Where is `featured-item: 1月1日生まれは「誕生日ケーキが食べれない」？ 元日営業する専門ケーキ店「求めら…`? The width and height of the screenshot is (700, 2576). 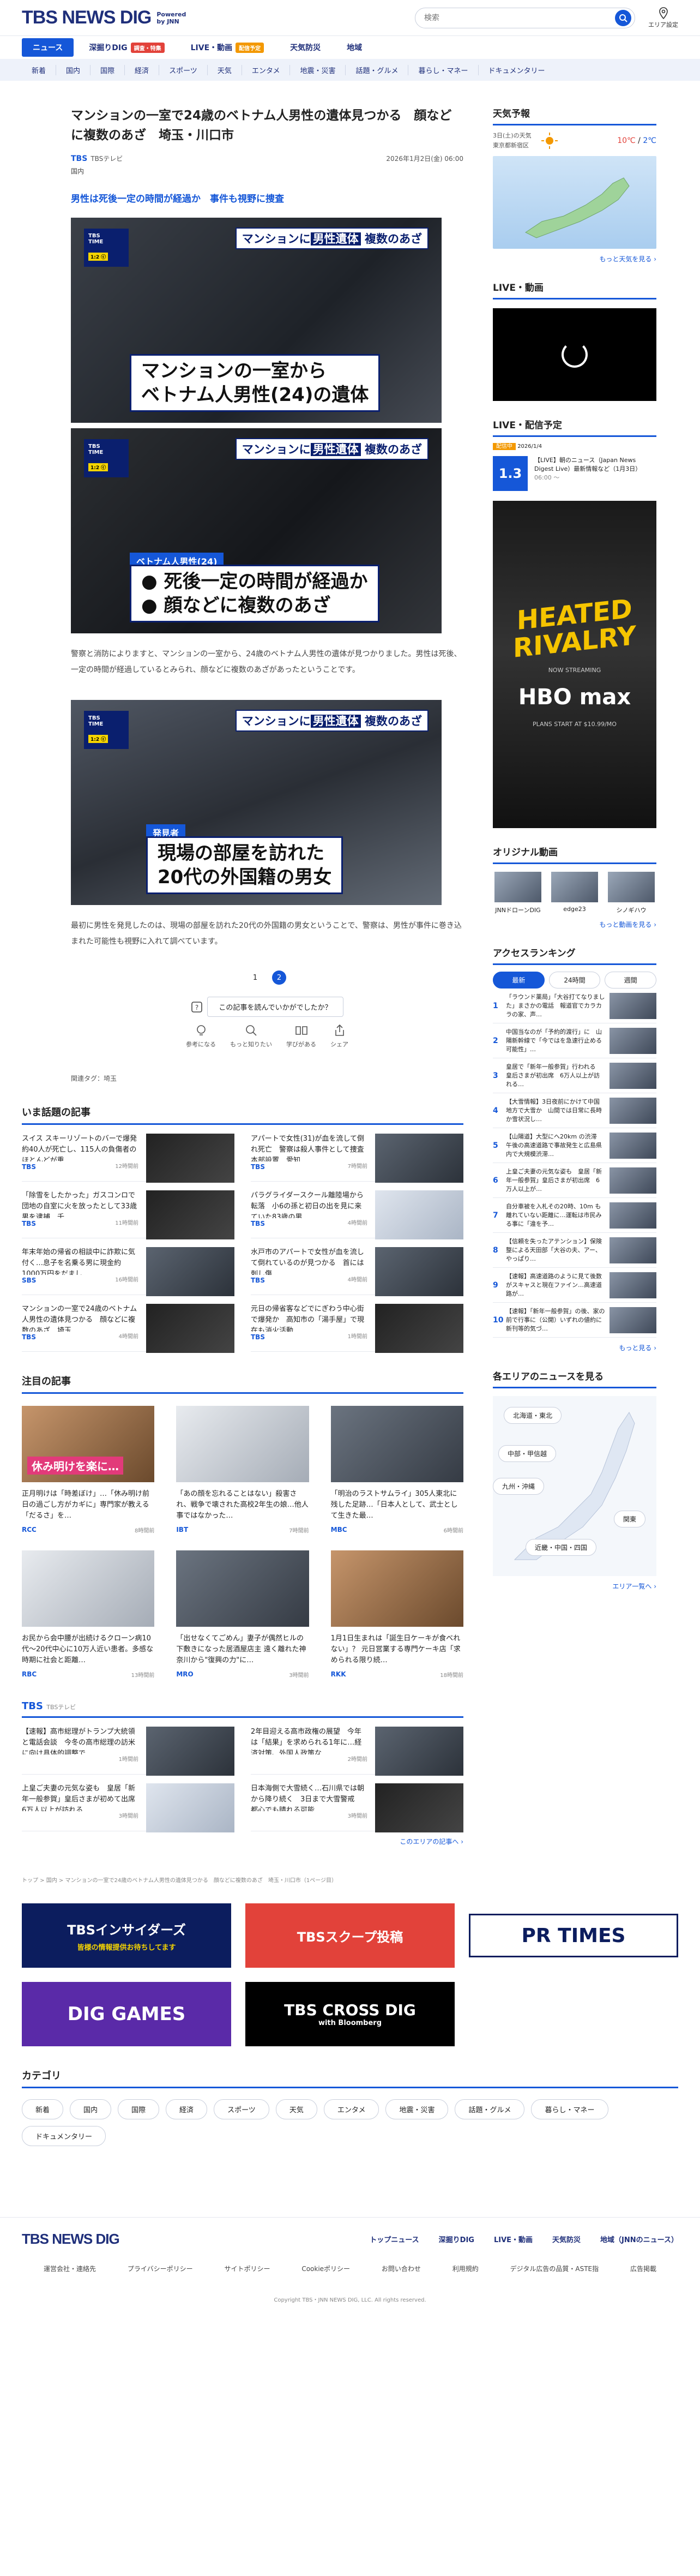 featured-item: 1月1日生まれは「誕生日ケーキが食べれない」？ 元日営業する専門ケーキ店「求めら… is located at coordinates (396, 1615).